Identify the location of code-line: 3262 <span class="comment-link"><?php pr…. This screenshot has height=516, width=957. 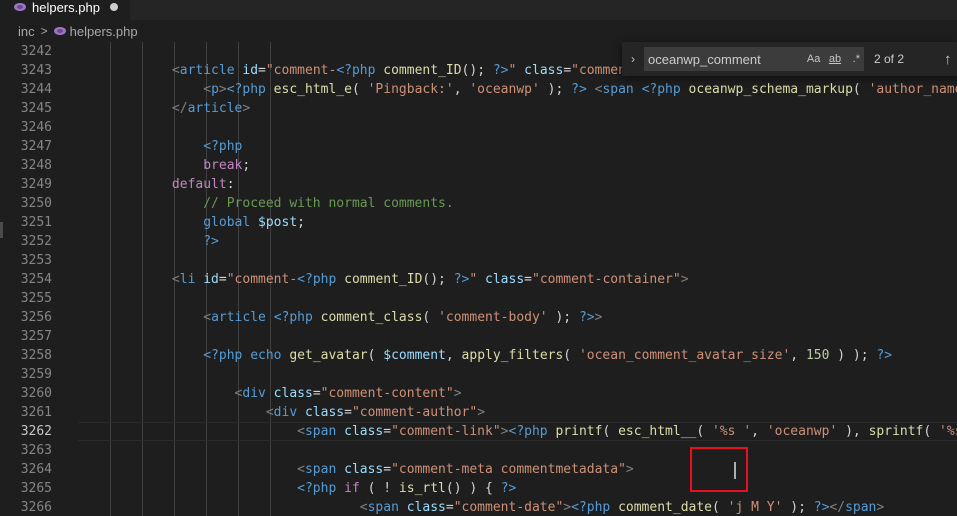
(478, 431).